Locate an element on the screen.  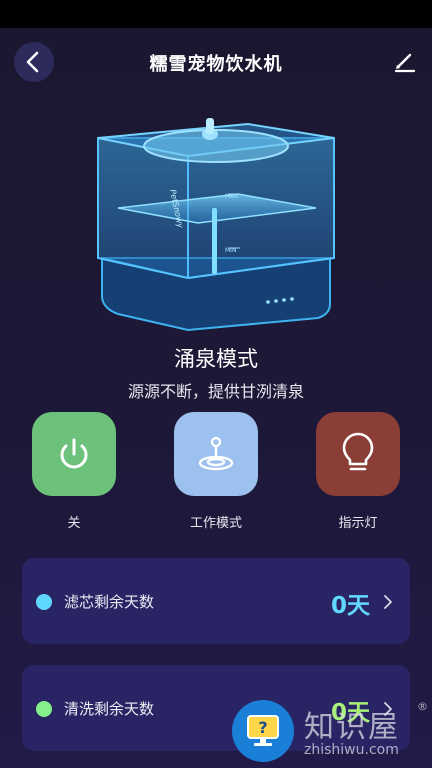
edit-button is located at coordinates (404, 62).